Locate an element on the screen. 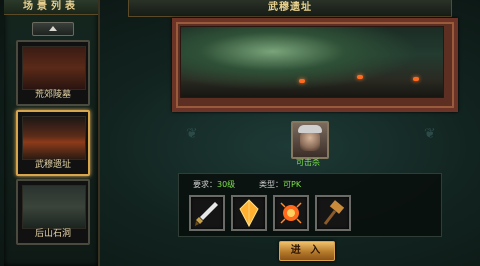 This screenshot has height=266, width=480. requirement-value: 30级 is located at coordinates (226, 184).